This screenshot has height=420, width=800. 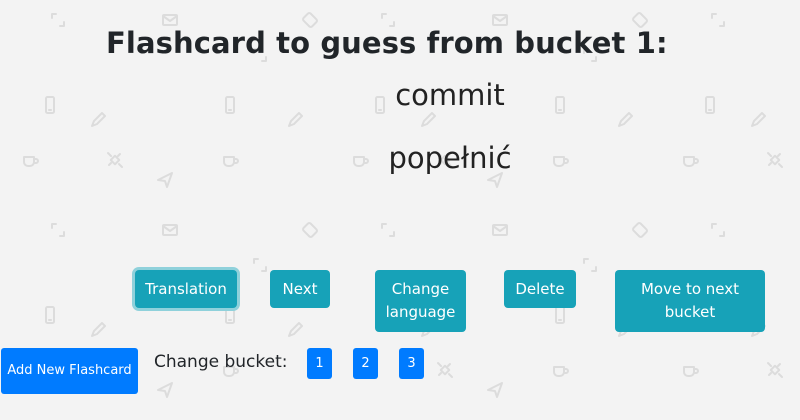 What do you see at coordinates (186, 289) in the screenshot?
I see `translation-button: Translation` at bounding box center [186, 289].